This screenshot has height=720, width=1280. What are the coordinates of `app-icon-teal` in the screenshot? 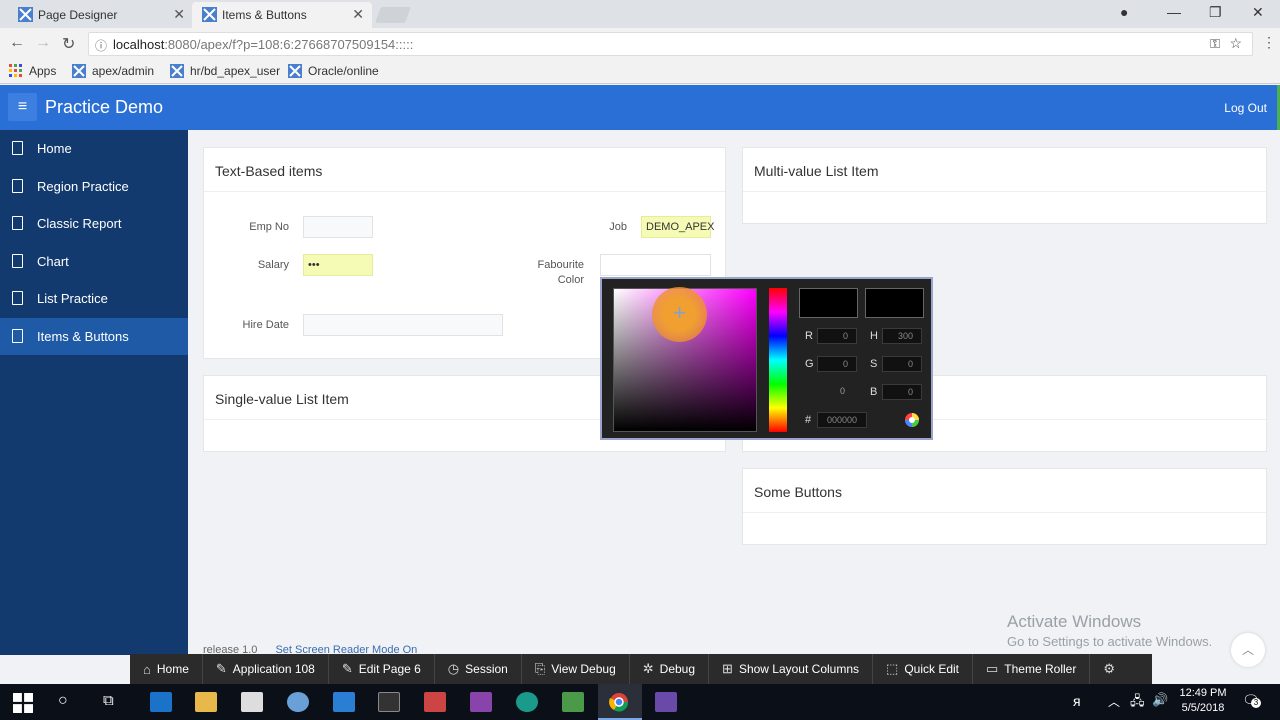 It's located at (527, 702).